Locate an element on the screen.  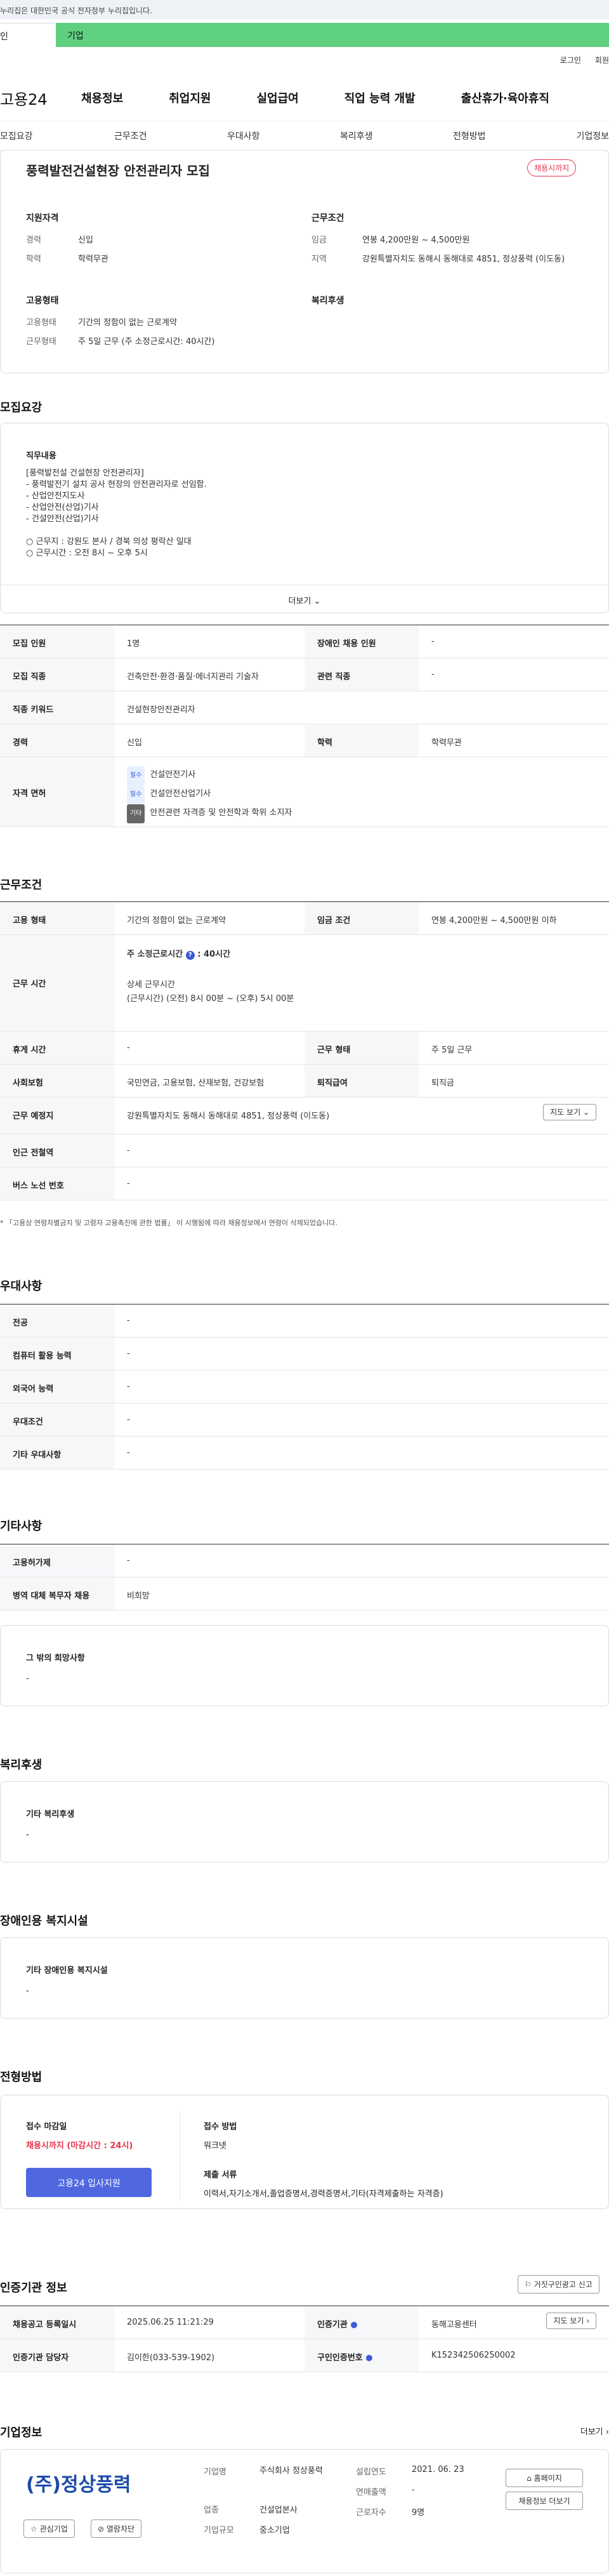
more-button: 더보기 ⌄ is located at coordinates (304, 599).